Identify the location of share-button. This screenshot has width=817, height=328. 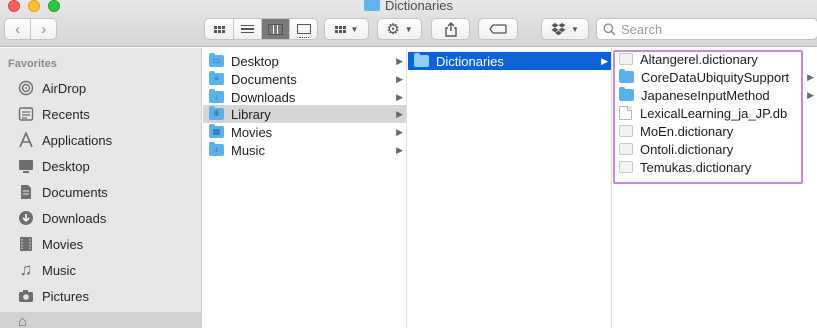
(450, 29).